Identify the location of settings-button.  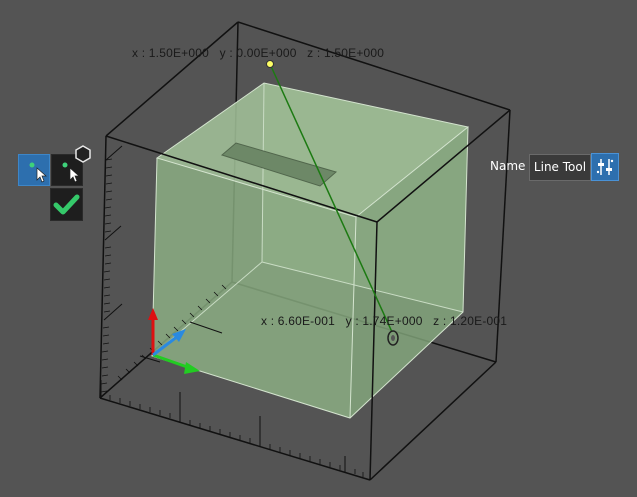
(605, 167).